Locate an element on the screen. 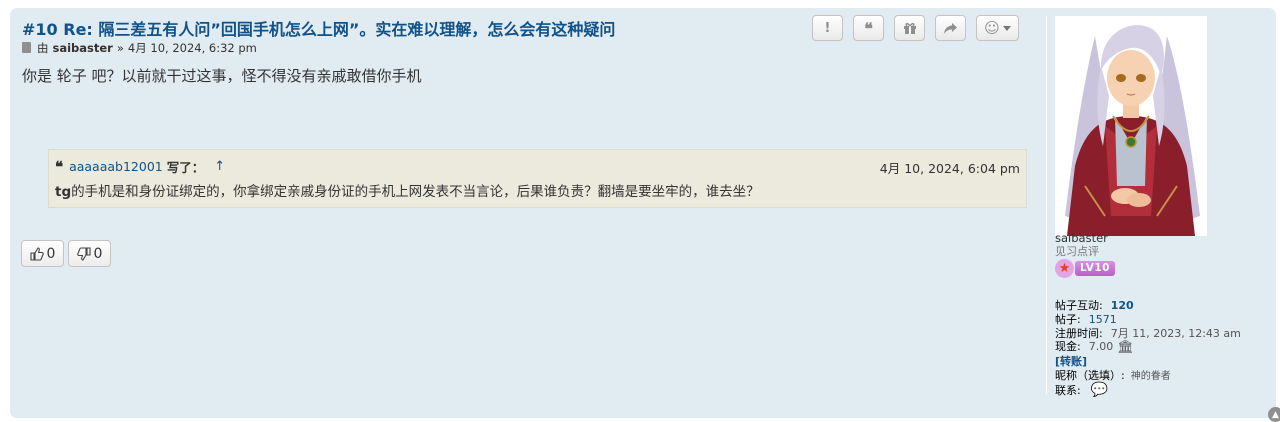  post-file-icon is located at coordinates (26, 47).